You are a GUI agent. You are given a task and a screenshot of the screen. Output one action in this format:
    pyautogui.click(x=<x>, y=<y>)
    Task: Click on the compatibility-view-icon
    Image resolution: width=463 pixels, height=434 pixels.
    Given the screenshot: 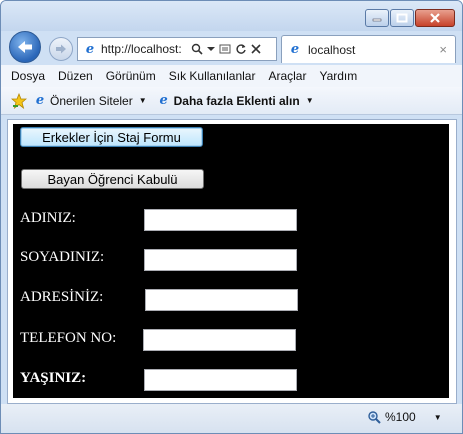 What is the action you would take?
    pyautogui.click(x=225, y=49)
    